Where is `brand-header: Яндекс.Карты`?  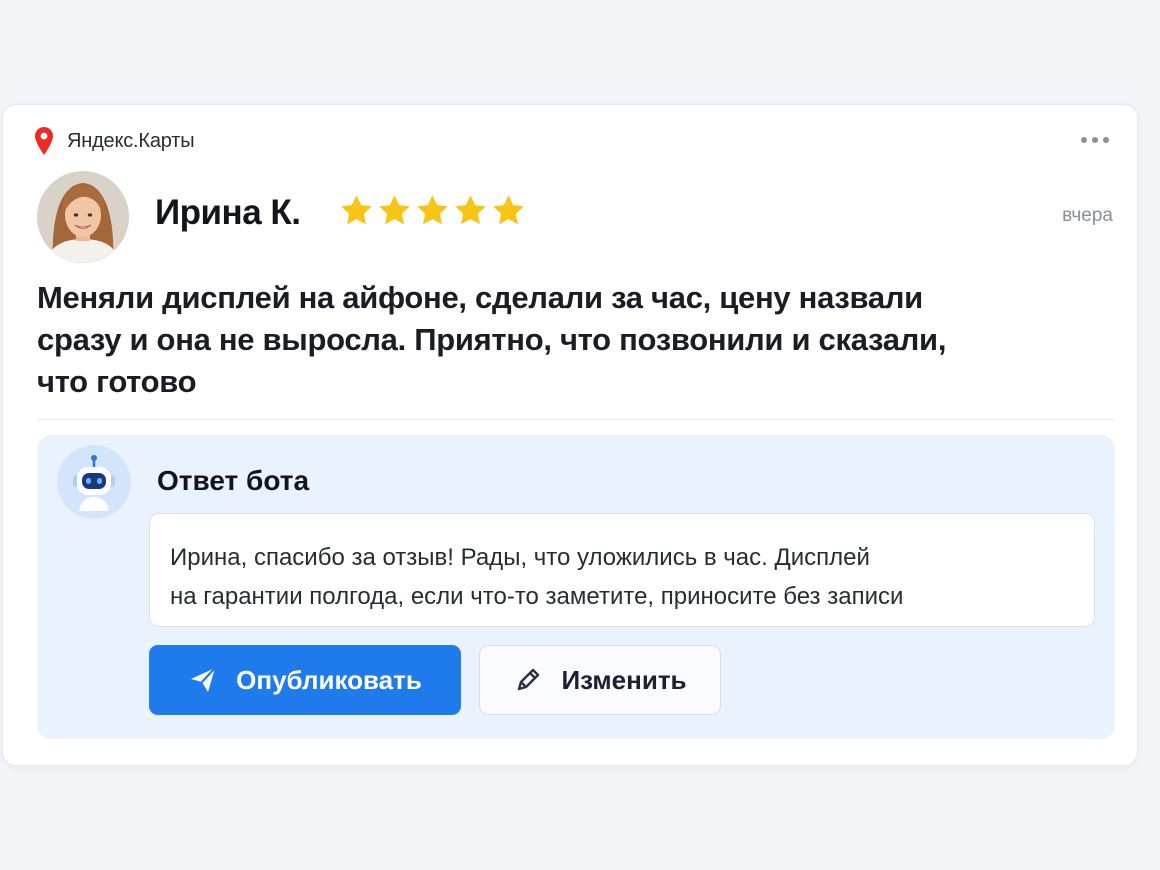 brand-header: Яндекс.Карты is located at coordinates (115, 141).